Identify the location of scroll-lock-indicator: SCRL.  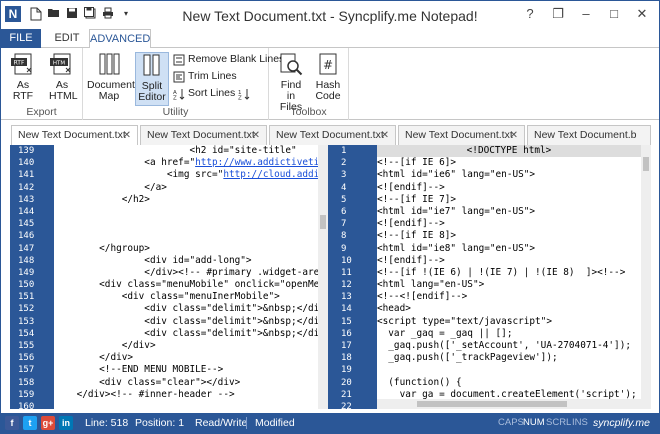
(559, 422).